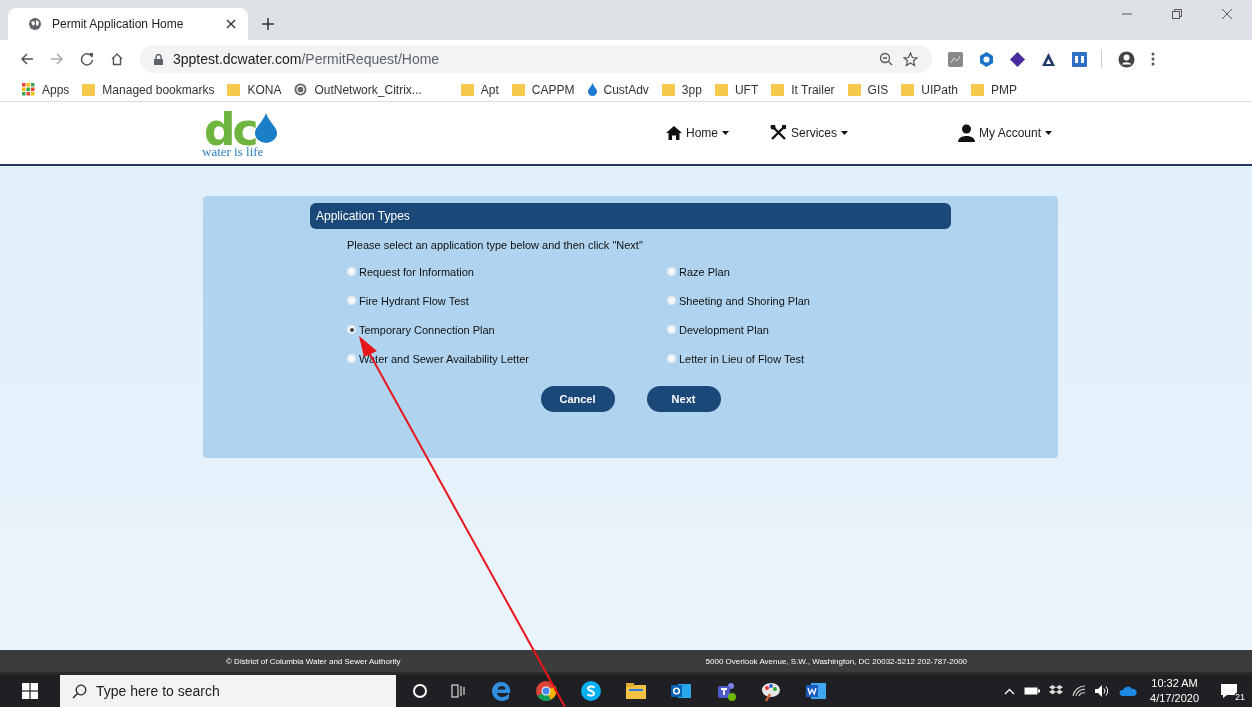 The width and height of the screenshot is (1252, 707). What do you see at coordinates (1153, 59) in the screenshot?
I see `menu-icon` at bounding box center [1153, 59].